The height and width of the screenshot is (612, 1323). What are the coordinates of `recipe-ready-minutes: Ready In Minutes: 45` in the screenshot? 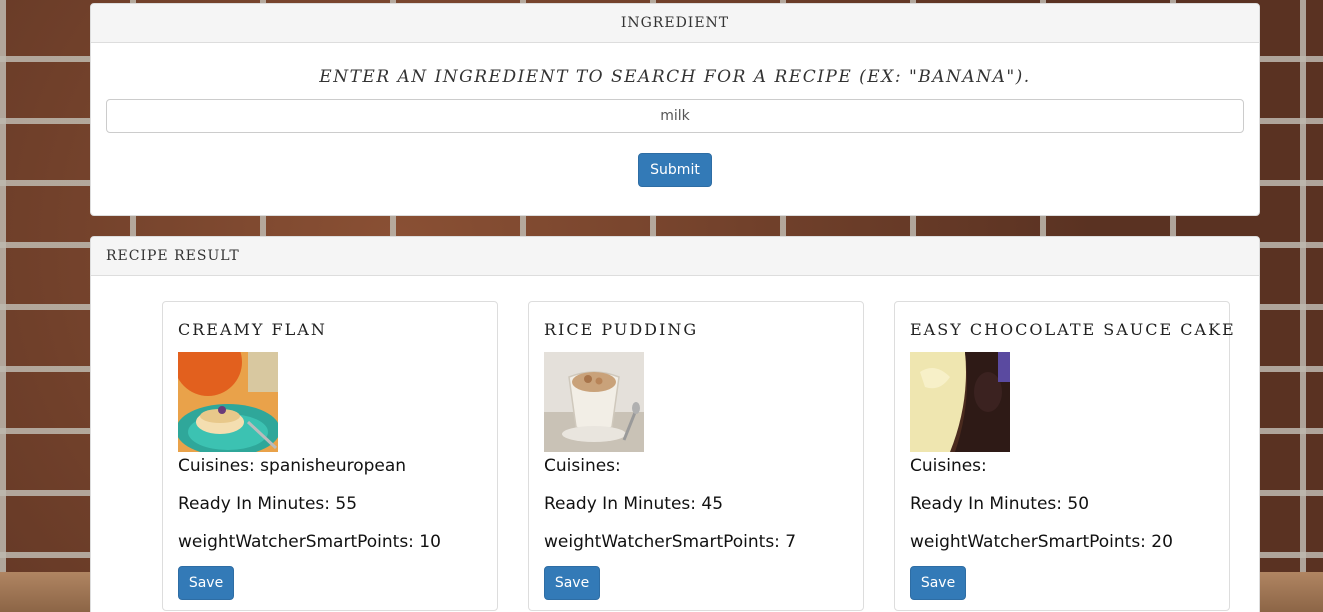 It's located at (634, 504).